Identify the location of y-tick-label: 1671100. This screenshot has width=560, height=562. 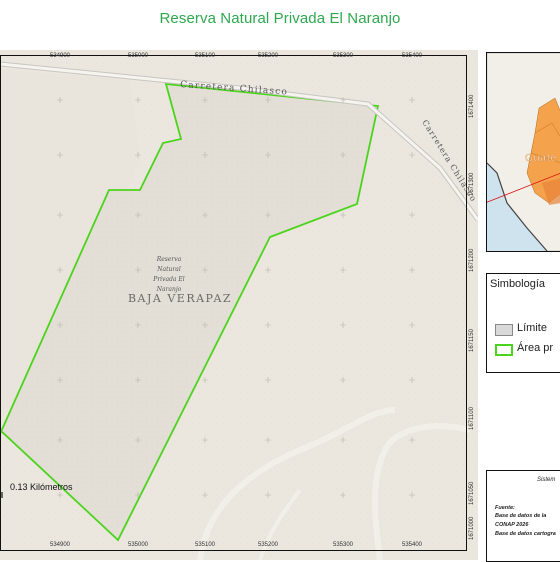
(472, 418).